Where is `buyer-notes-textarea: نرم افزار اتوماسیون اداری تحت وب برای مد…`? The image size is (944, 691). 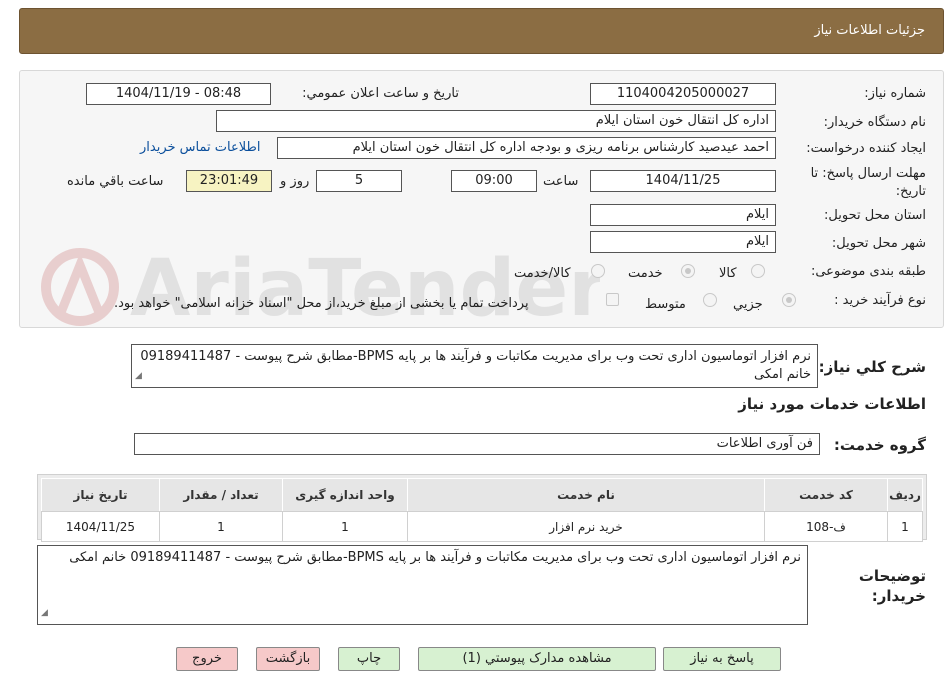
buyer-notes-textarea: نرم افزار اتوماسیون اداری تحت وب برای مد… is located at coordinates (422, 585).